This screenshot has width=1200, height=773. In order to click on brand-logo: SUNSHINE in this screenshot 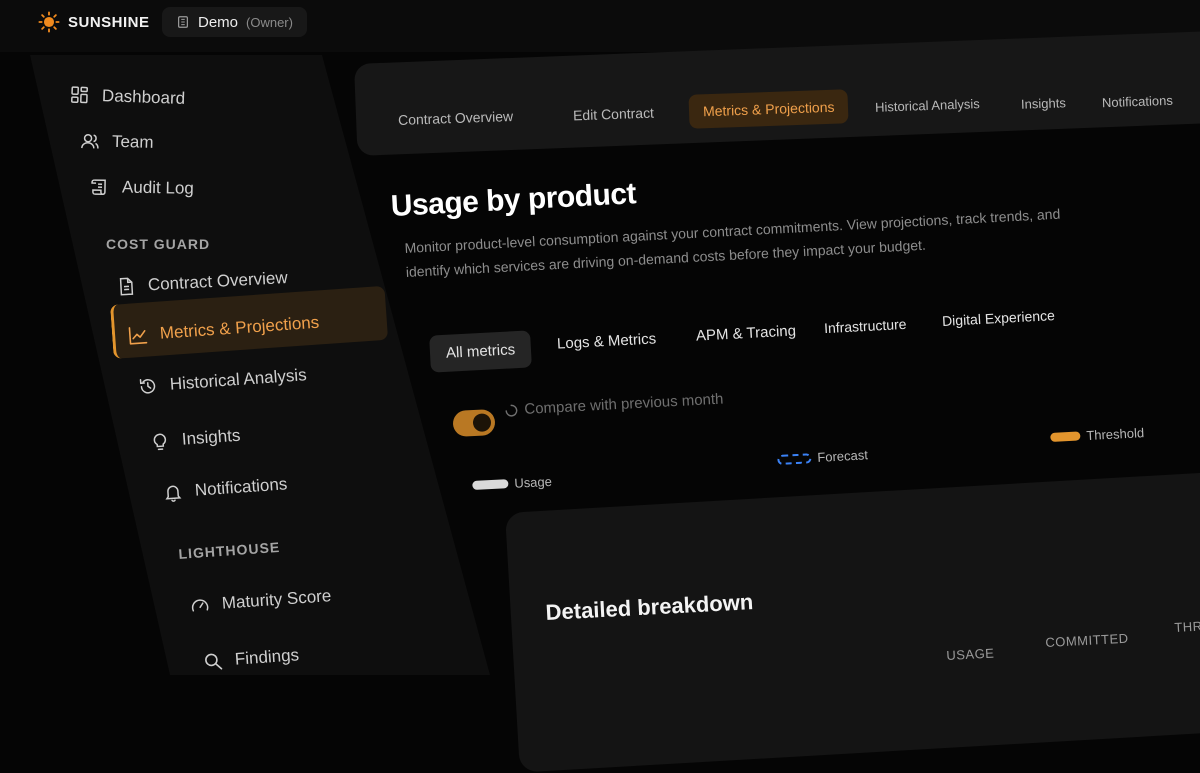, I will do `click(94, 22)`.